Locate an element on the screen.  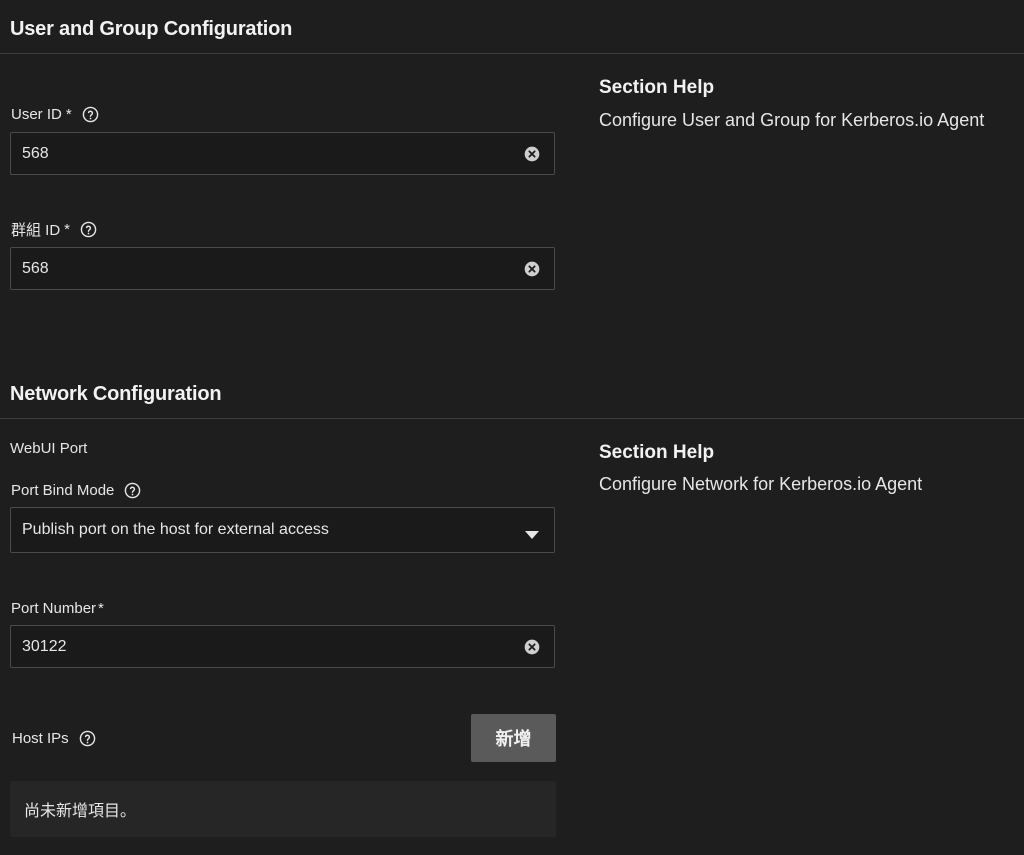
host-ips-label-text: Host IPs is located at coordinates (40, 738).